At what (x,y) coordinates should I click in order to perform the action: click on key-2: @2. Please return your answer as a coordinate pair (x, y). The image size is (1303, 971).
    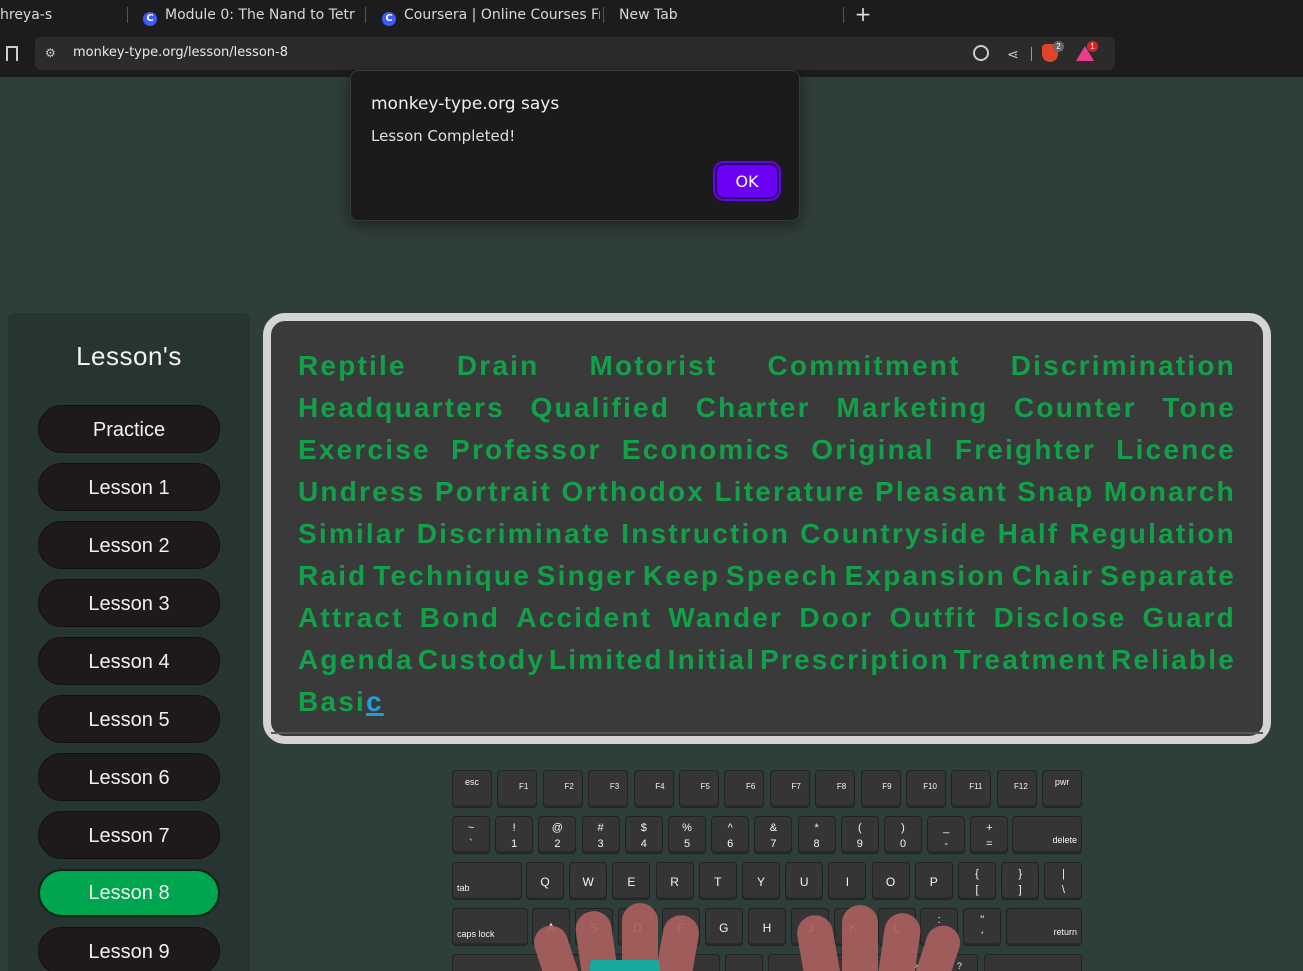
    Looking at the image, I should click on (557, 835).